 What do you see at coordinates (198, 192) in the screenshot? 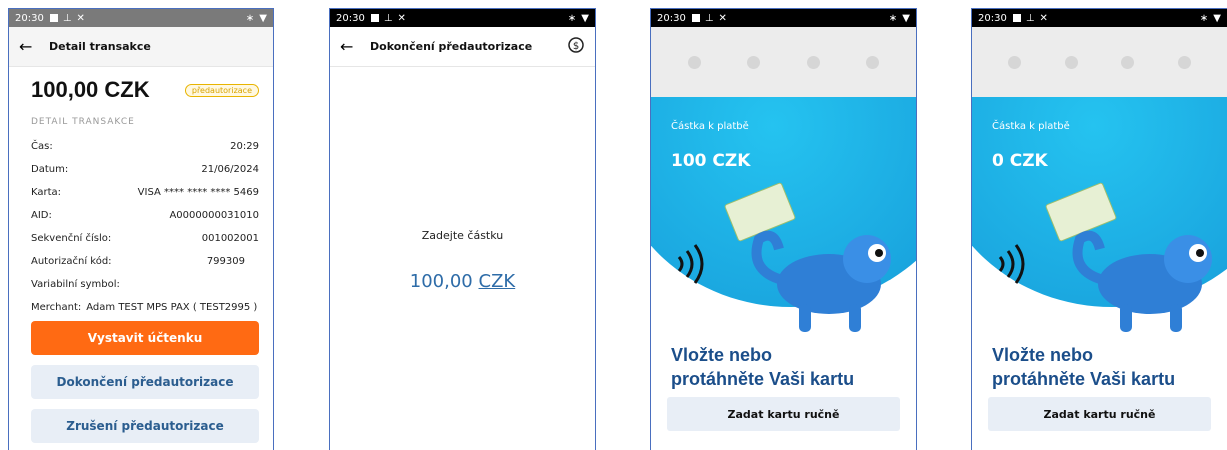
I see `detail-value: VISA **** **** **** 5469` at bounding box center [198, 192].